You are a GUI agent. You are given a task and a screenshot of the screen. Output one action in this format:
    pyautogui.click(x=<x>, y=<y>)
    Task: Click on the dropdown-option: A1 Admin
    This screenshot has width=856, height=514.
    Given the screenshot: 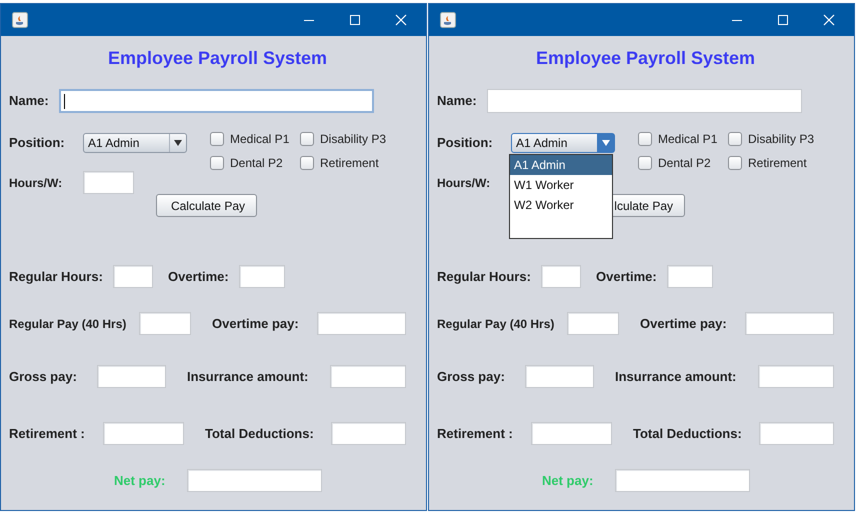 What is the action you would take?
    pyautogui.click(x=561, y=165)
    